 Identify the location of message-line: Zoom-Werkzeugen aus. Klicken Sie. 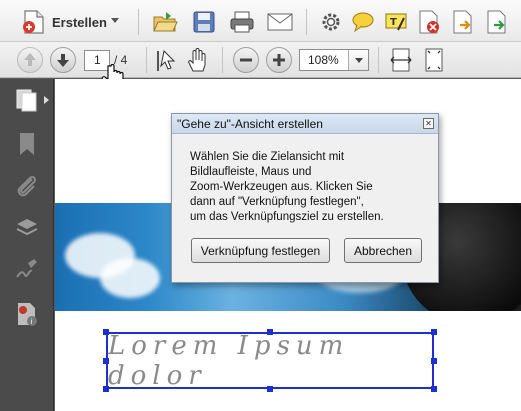
(281, 187).